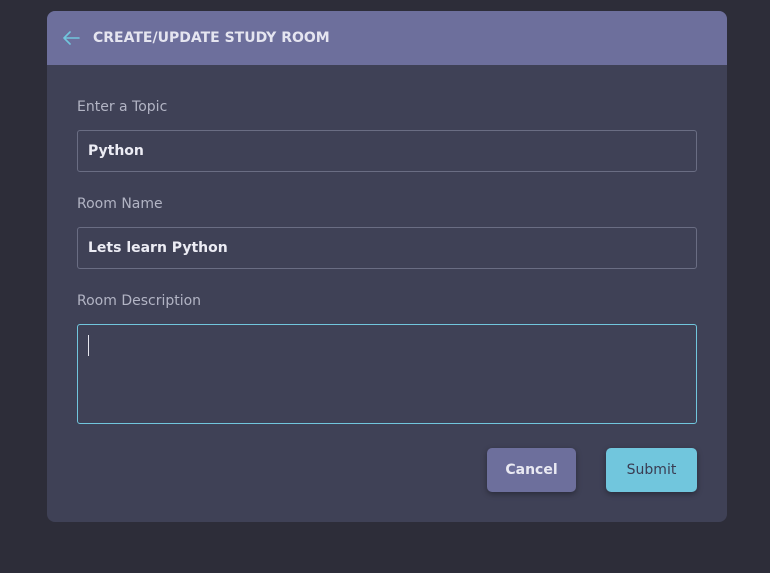 Image resolution: width=770 pixels, height=573 pixels. I want to click on topic-field-group: Enter a Topic Python, so click(387, 134).